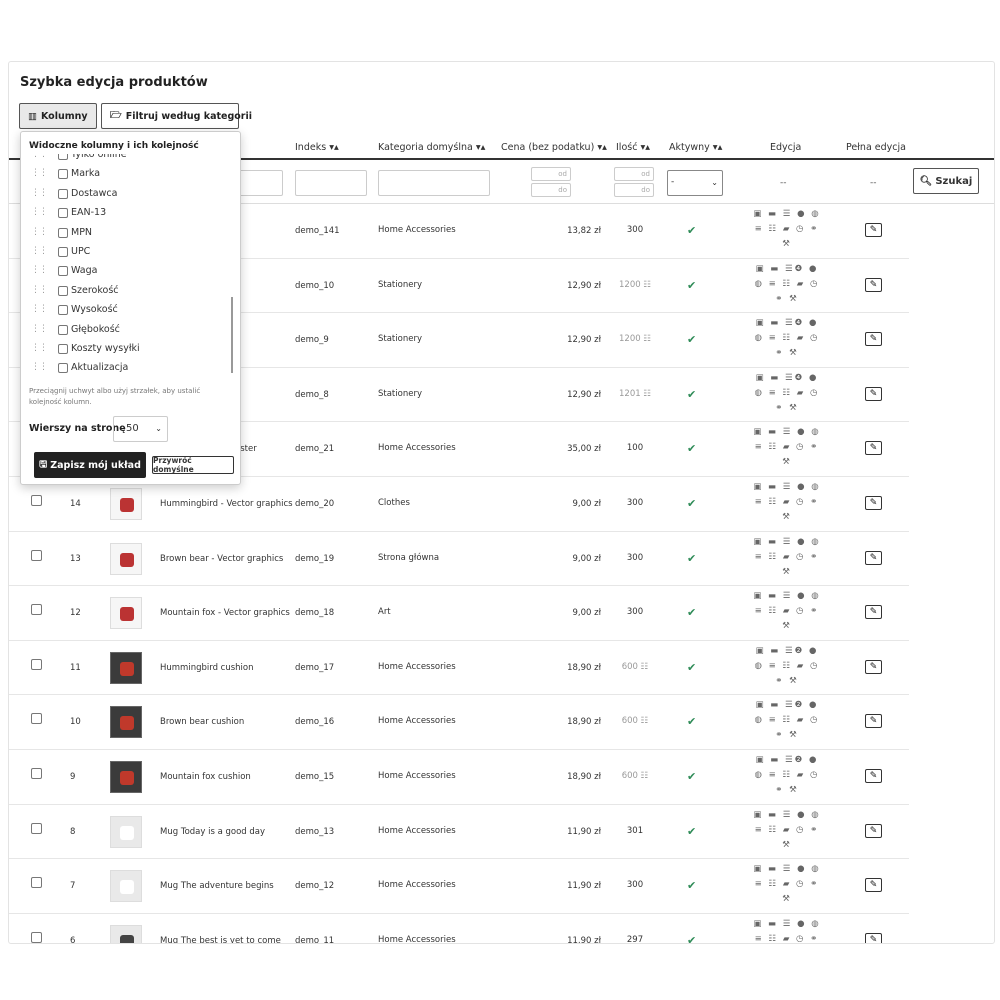 The height and width of the screenshot is (1000, 1000). Describe the element at coordinates (217, 886) in the screenshot. I see `product-name: Mug The adventure begins` at that location.